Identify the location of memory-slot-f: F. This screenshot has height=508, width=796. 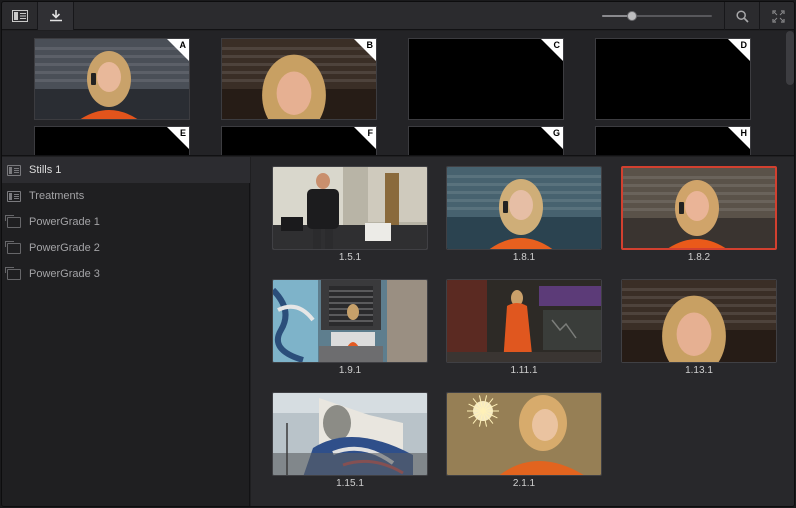
(299, 140).